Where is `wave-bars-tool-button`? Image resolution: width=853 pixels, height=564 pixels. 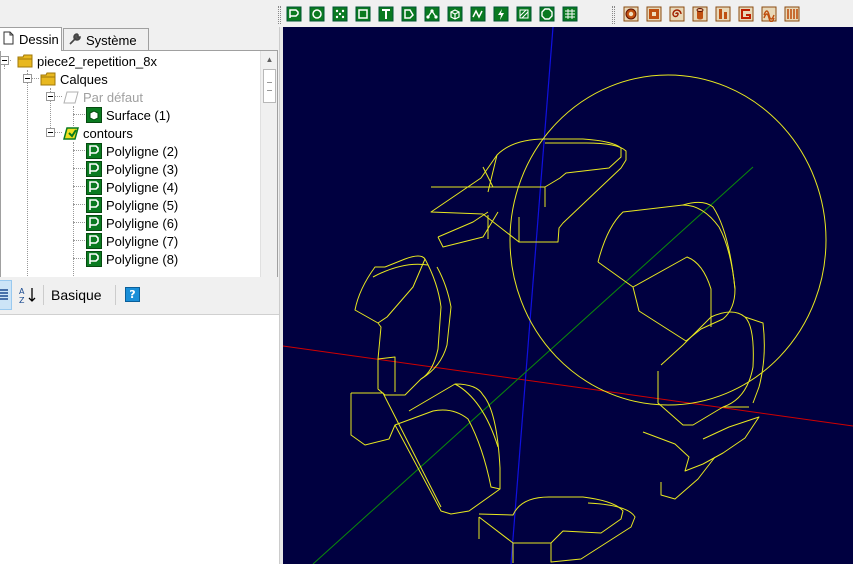 wave-bars-tool-button is located at coordinates (768, 14).